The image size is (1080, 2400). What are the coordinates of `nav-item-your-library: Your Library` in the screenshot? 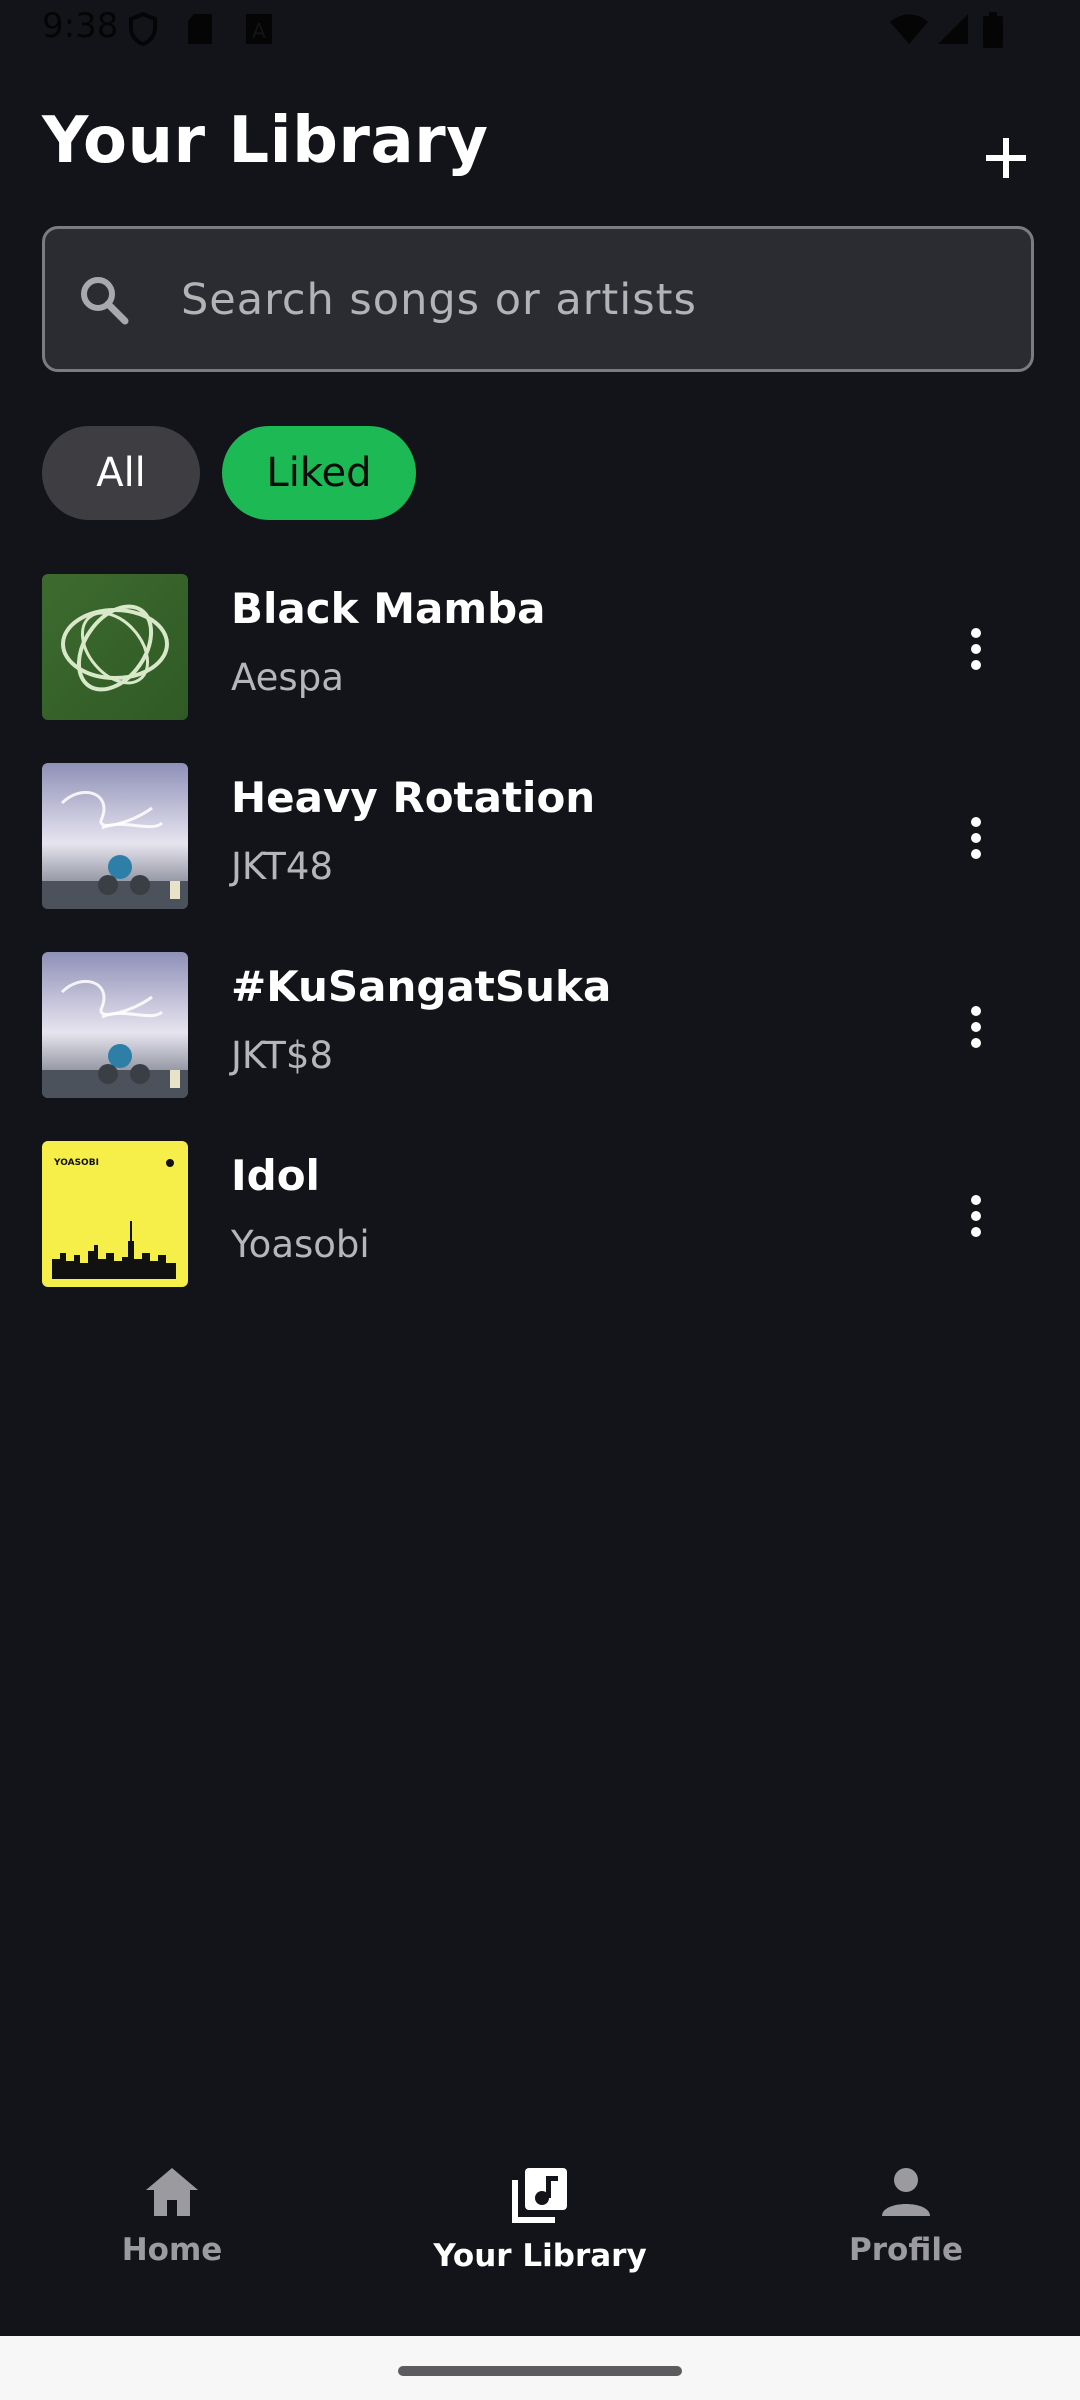 It's located at (540, 2236).